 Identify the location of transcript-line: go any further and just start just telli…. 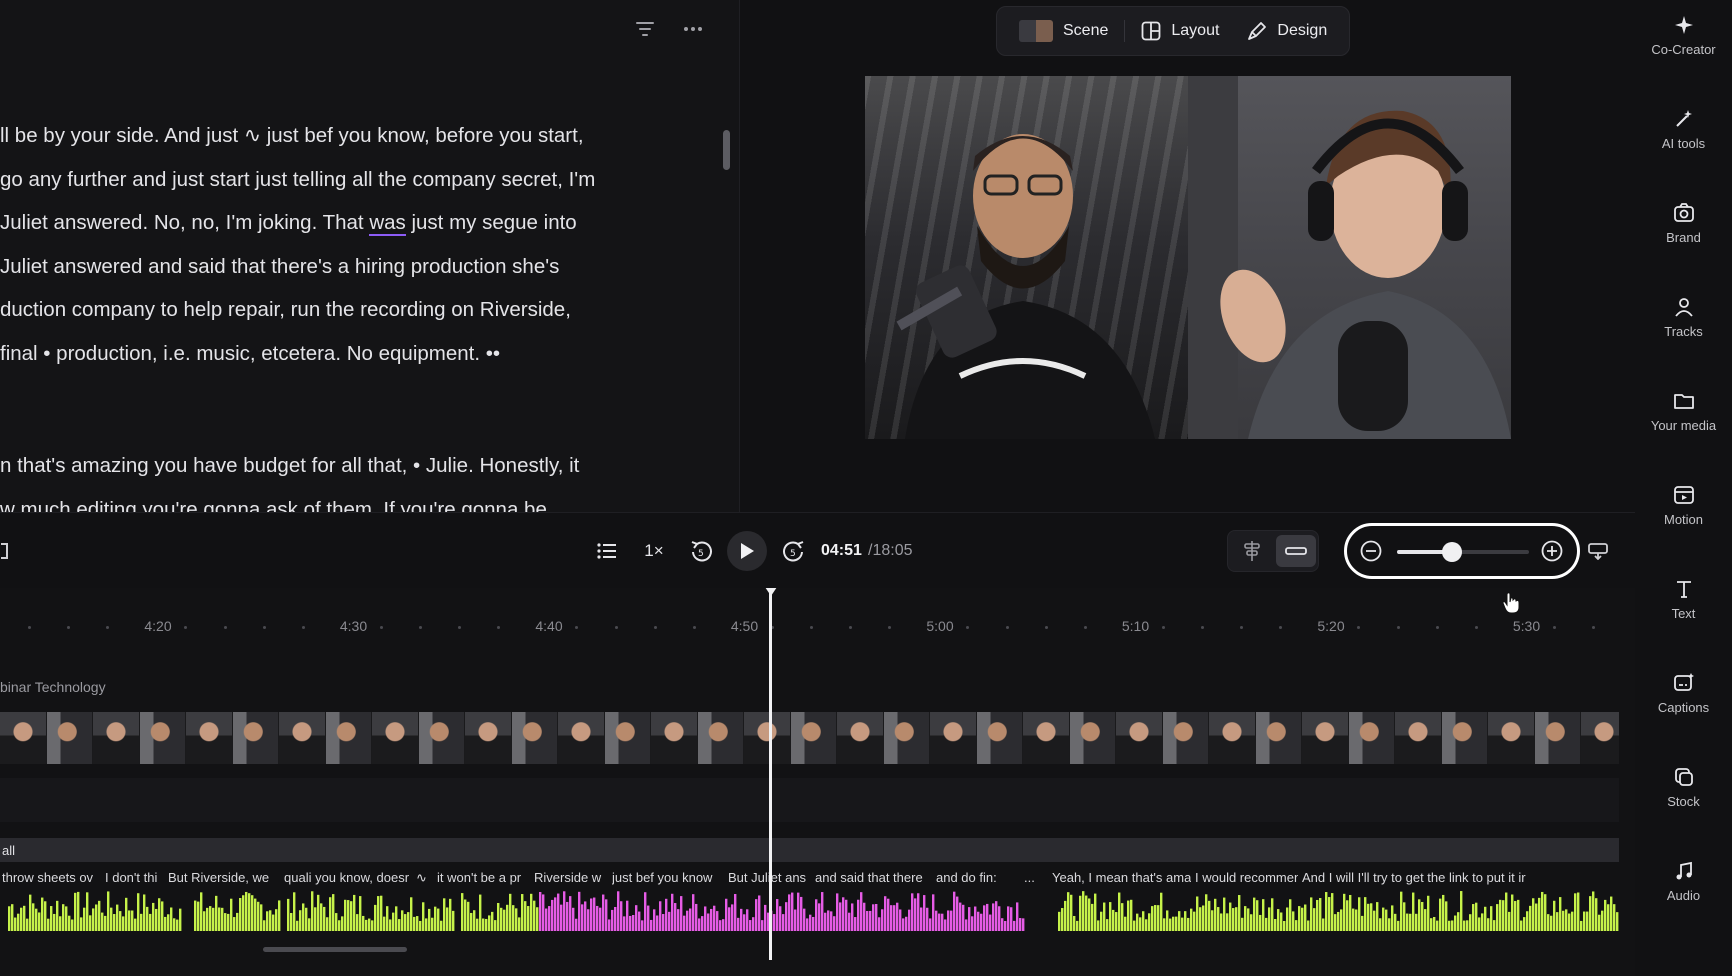
(330, 180).